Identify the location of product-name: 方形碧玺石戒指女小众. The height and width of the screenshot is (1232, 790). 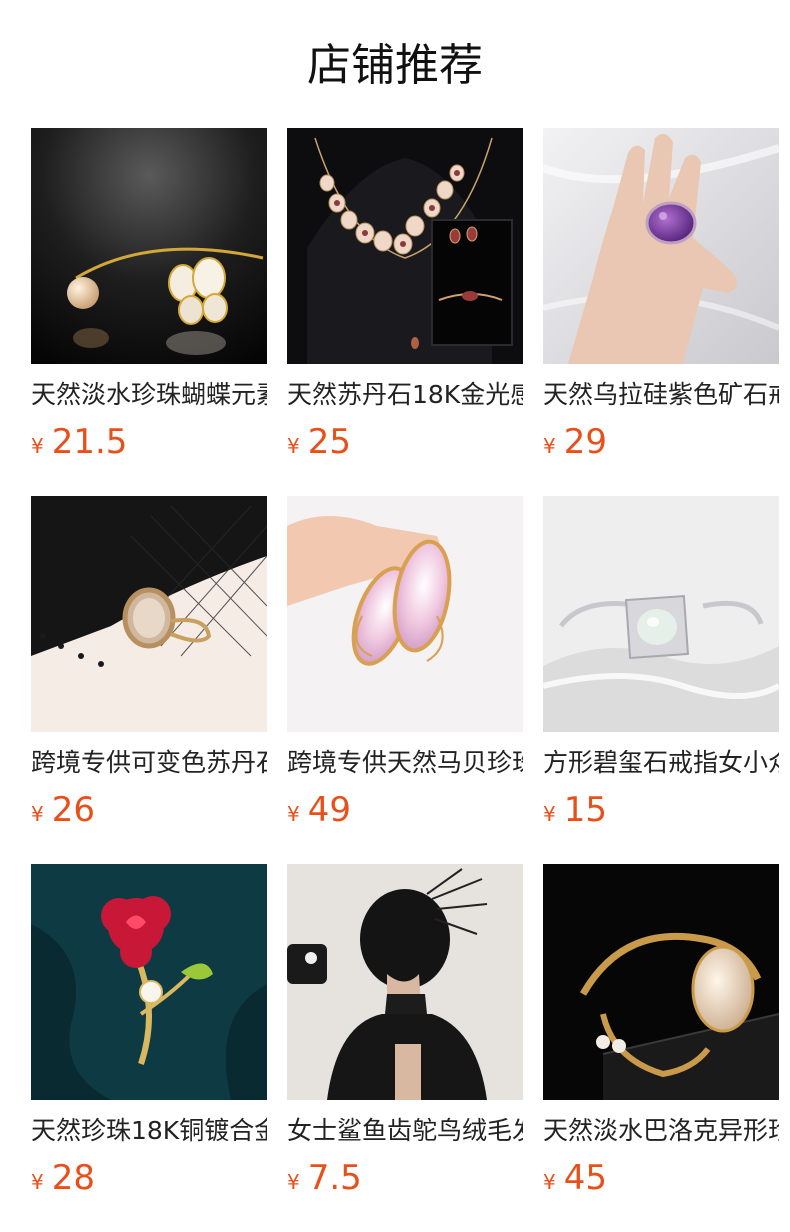
(661, 763).